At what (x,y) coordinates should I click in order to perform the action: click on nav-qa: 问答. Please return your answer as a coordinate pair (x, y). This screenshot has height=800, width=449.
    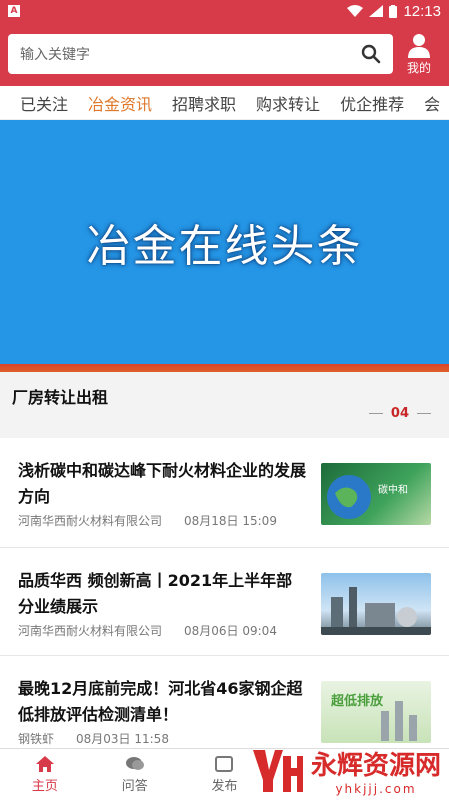
    Looking at the image, I should click on (135, 774).